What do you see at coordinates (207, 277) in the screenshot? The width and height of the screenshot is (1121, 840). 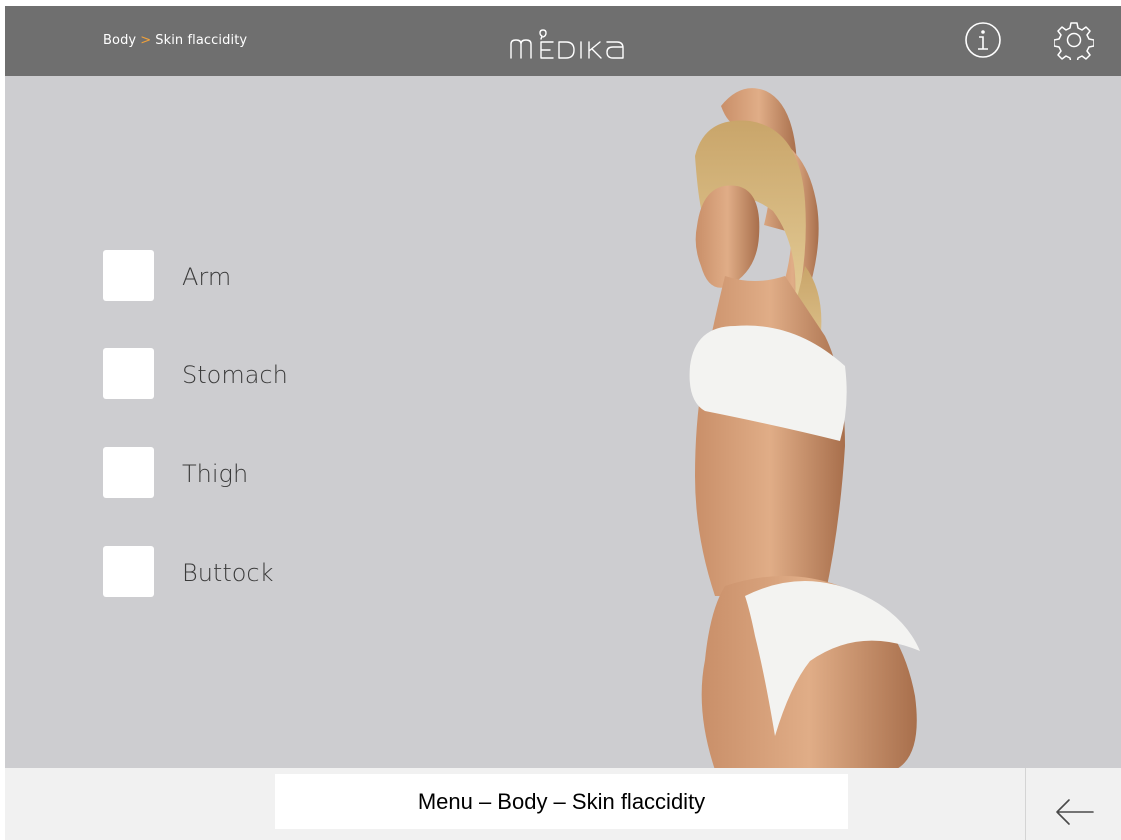 I see `arm-label: Arm` at bounding box center [207, 277].